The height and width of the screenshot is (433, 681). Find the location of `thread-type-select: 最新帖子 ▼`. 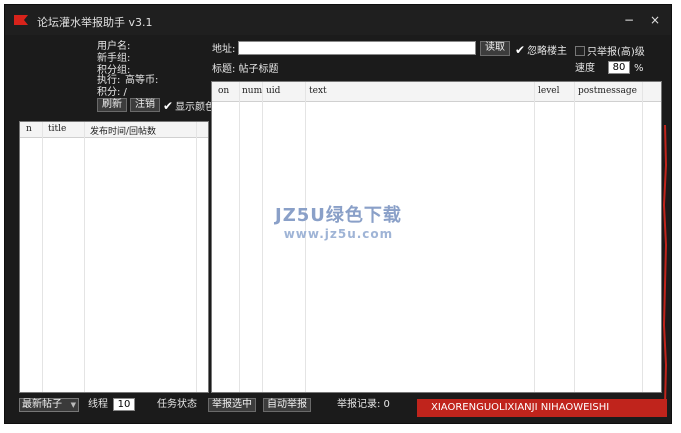

thread-type-select: 最新帖子 ▼ is located at coordinates (49, 405).